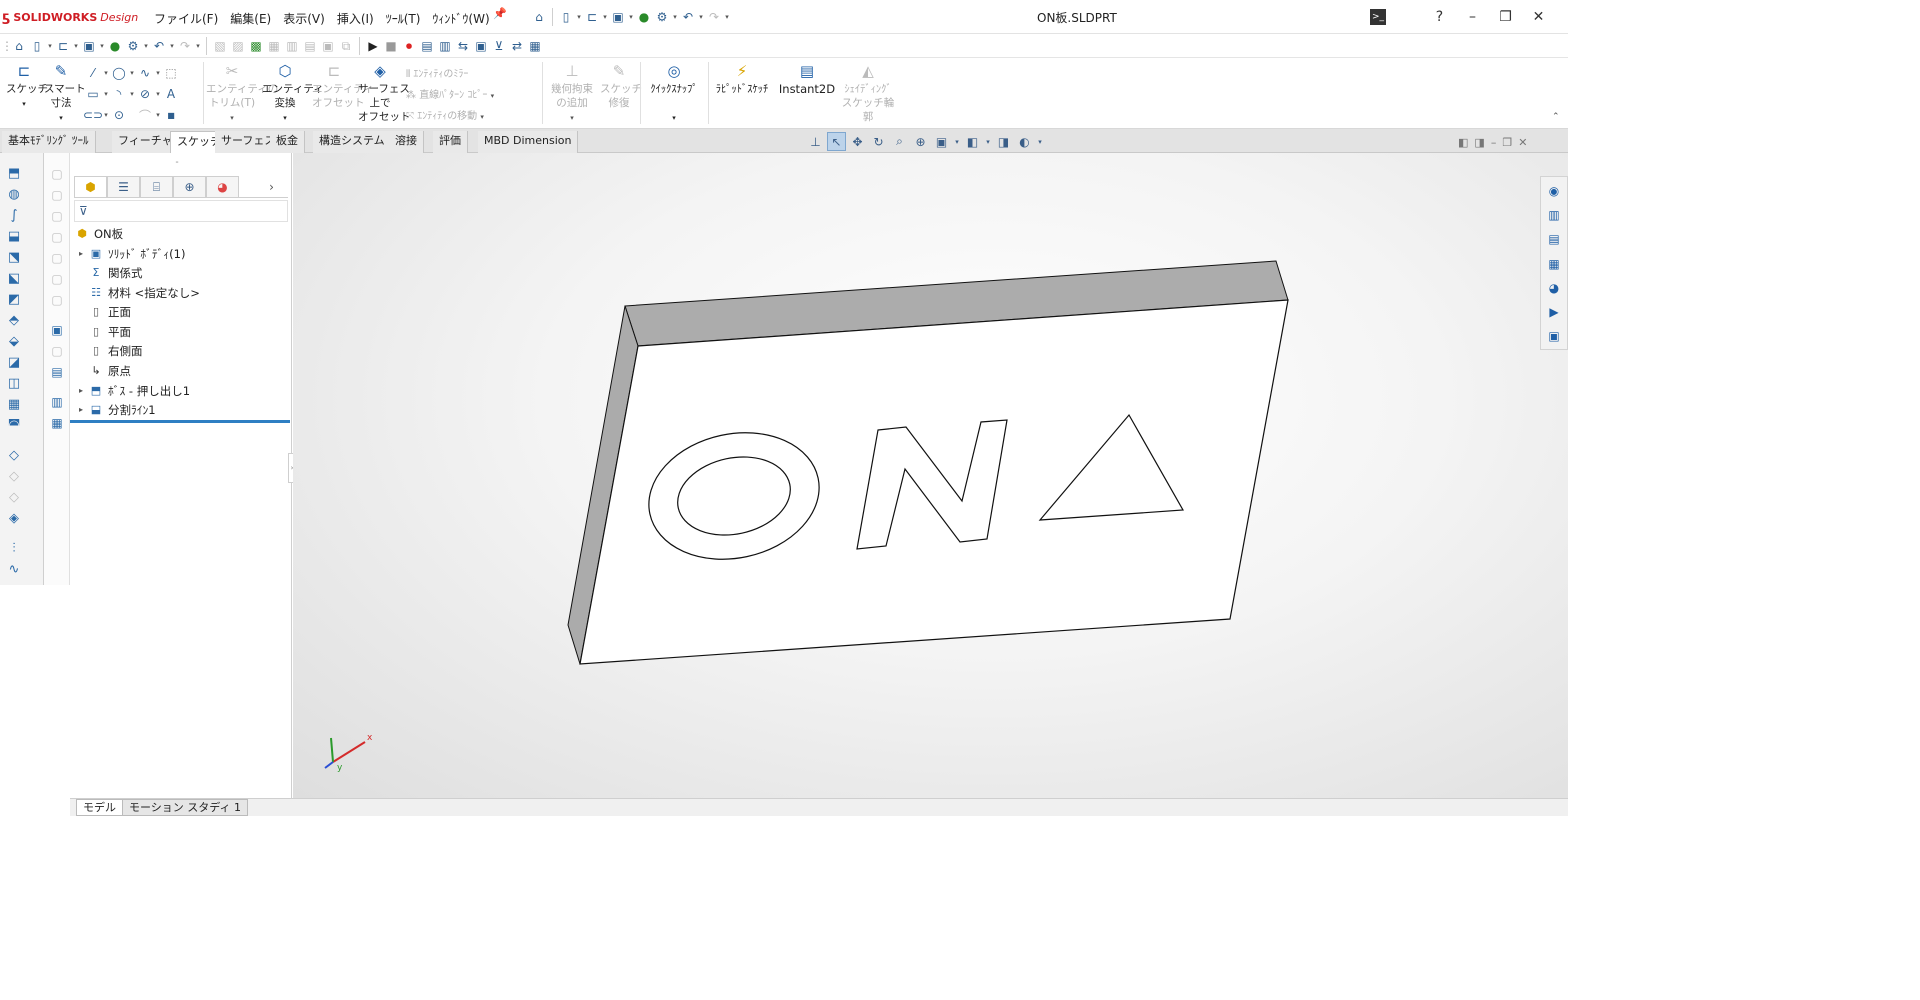 Image resolution: width=1920 pixels, height=1000 pixels. What do you see at coordinates (675, 17) in the screenshot?
I see `options-dropdown-icon: ▾` at bounding box center [675, 17].